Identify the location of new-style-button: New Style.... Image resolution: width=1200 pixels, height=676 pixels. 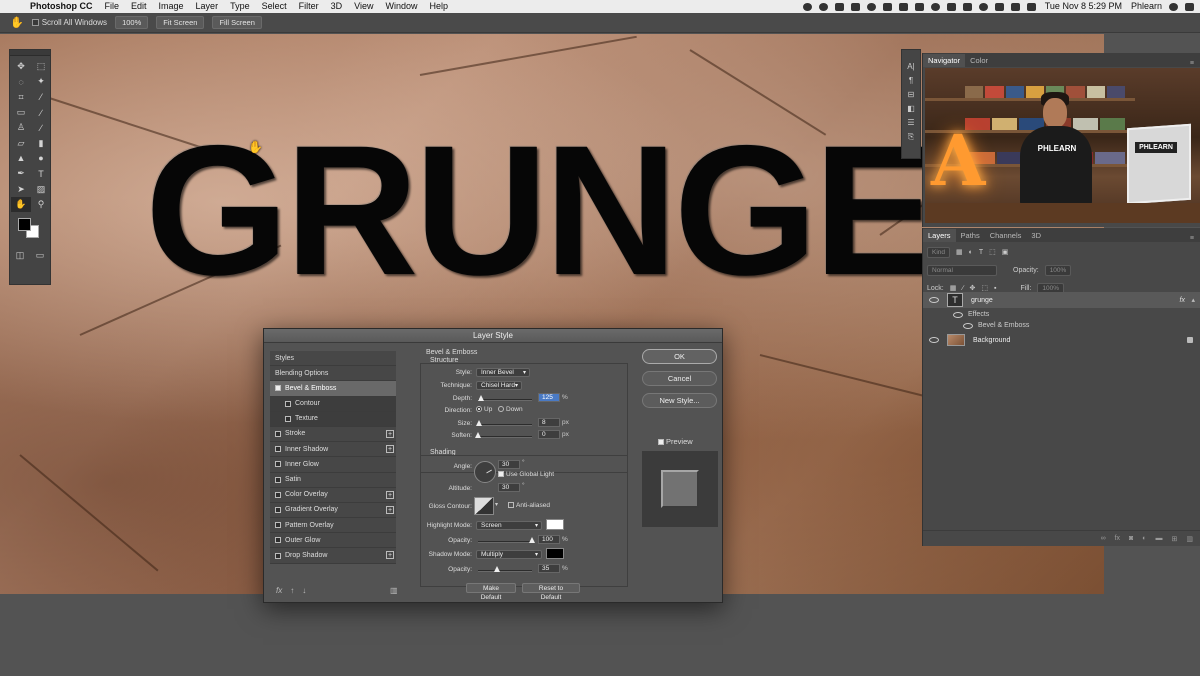
(679, 400).